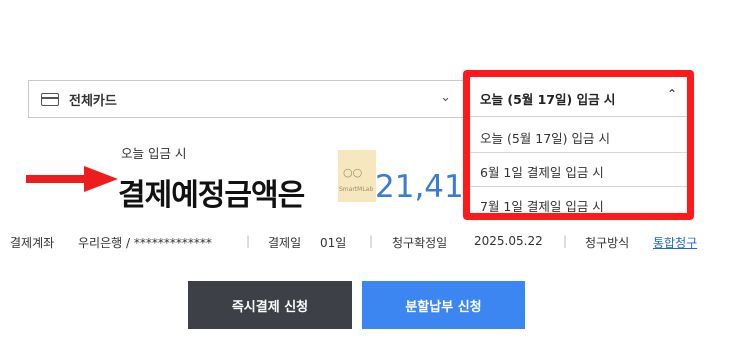 The height and width of the screenshot is (353, 730). I want to click on dropdown-option-today: 오늘 (5월 17일) 입금 시, so click(578, 136).